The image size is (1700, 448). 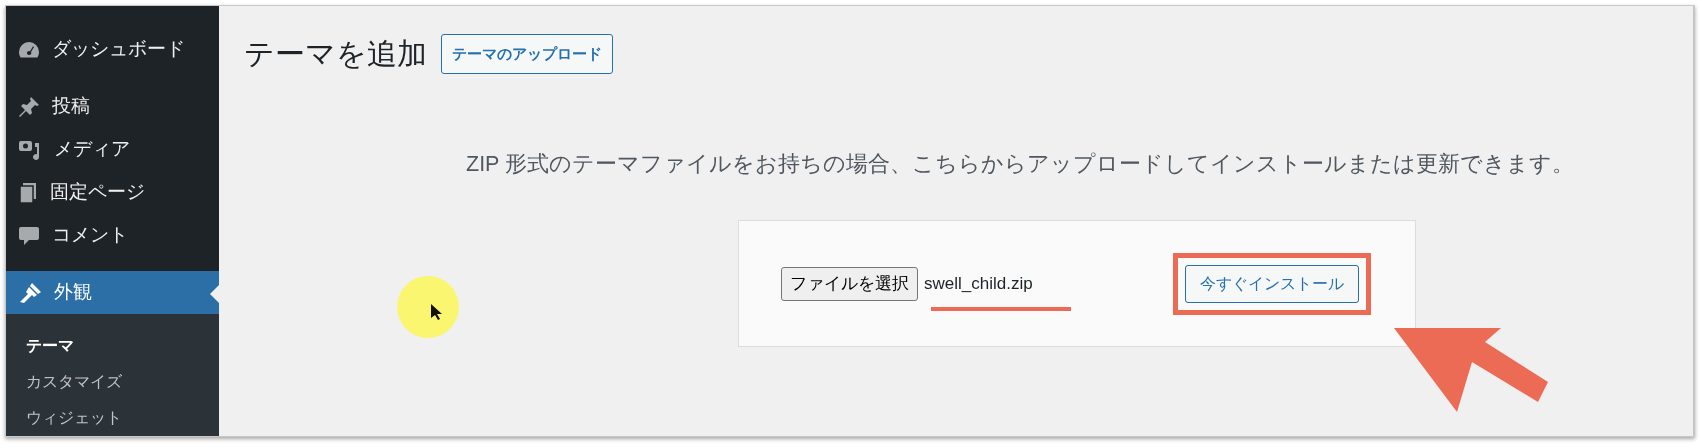 What do you see at coordinates (30, 149) in the screenshot?
I see `media-icon` at bounding box center [30, 149].